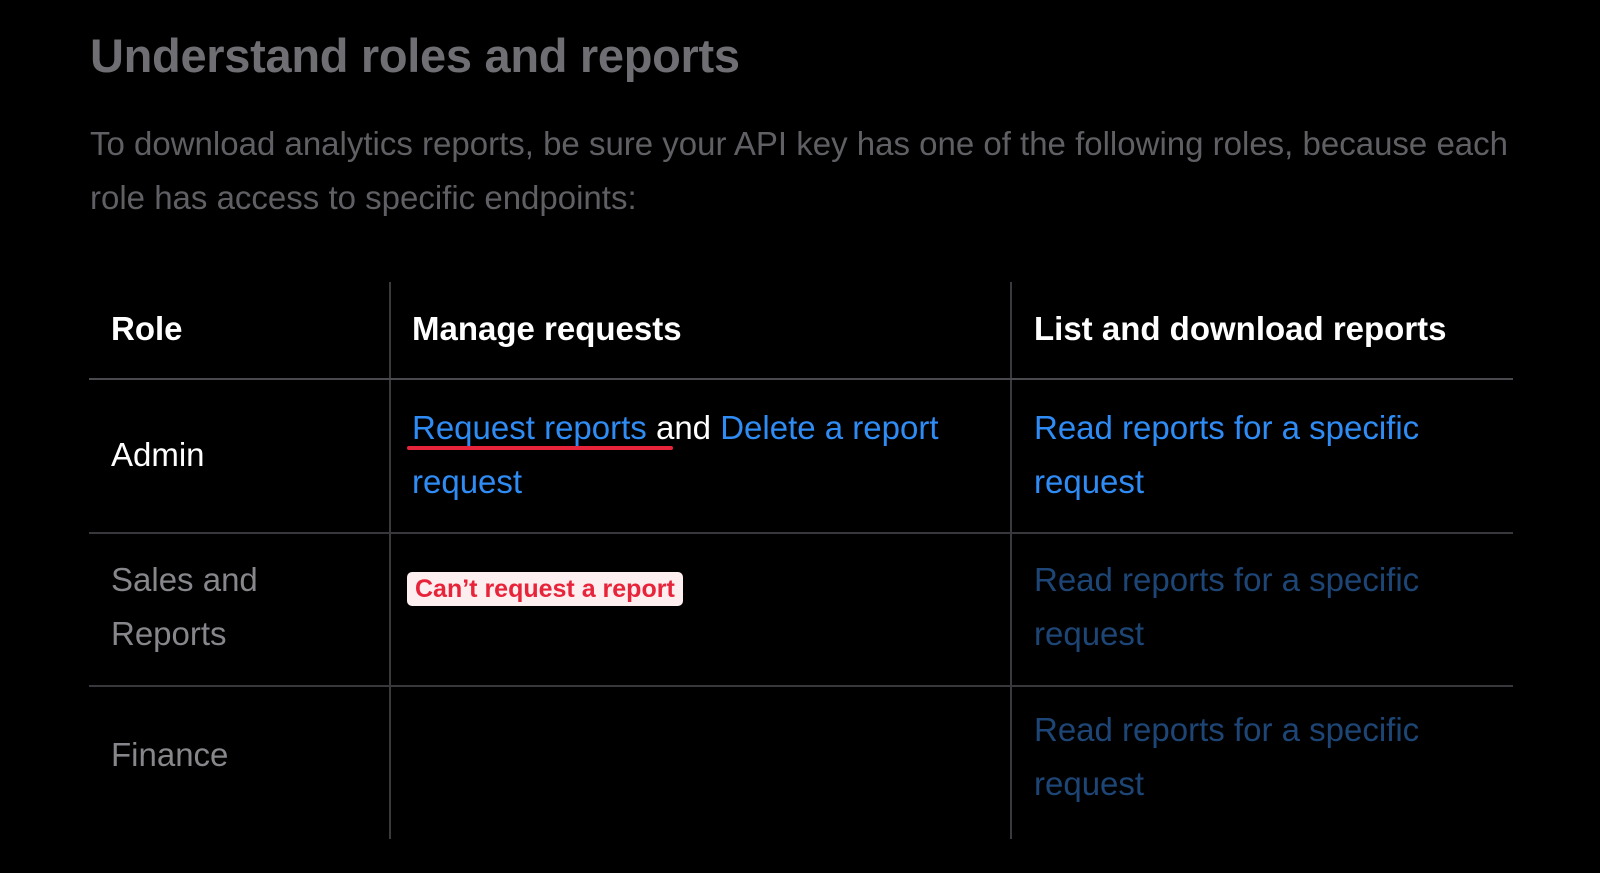 Image resolution: width=1600 pixels, height=873 pixels. What do you see at coordinates (415, 55) in the screenshot?
I see `section-heading: Understand roles and reports` at bounding box center [415, 55].